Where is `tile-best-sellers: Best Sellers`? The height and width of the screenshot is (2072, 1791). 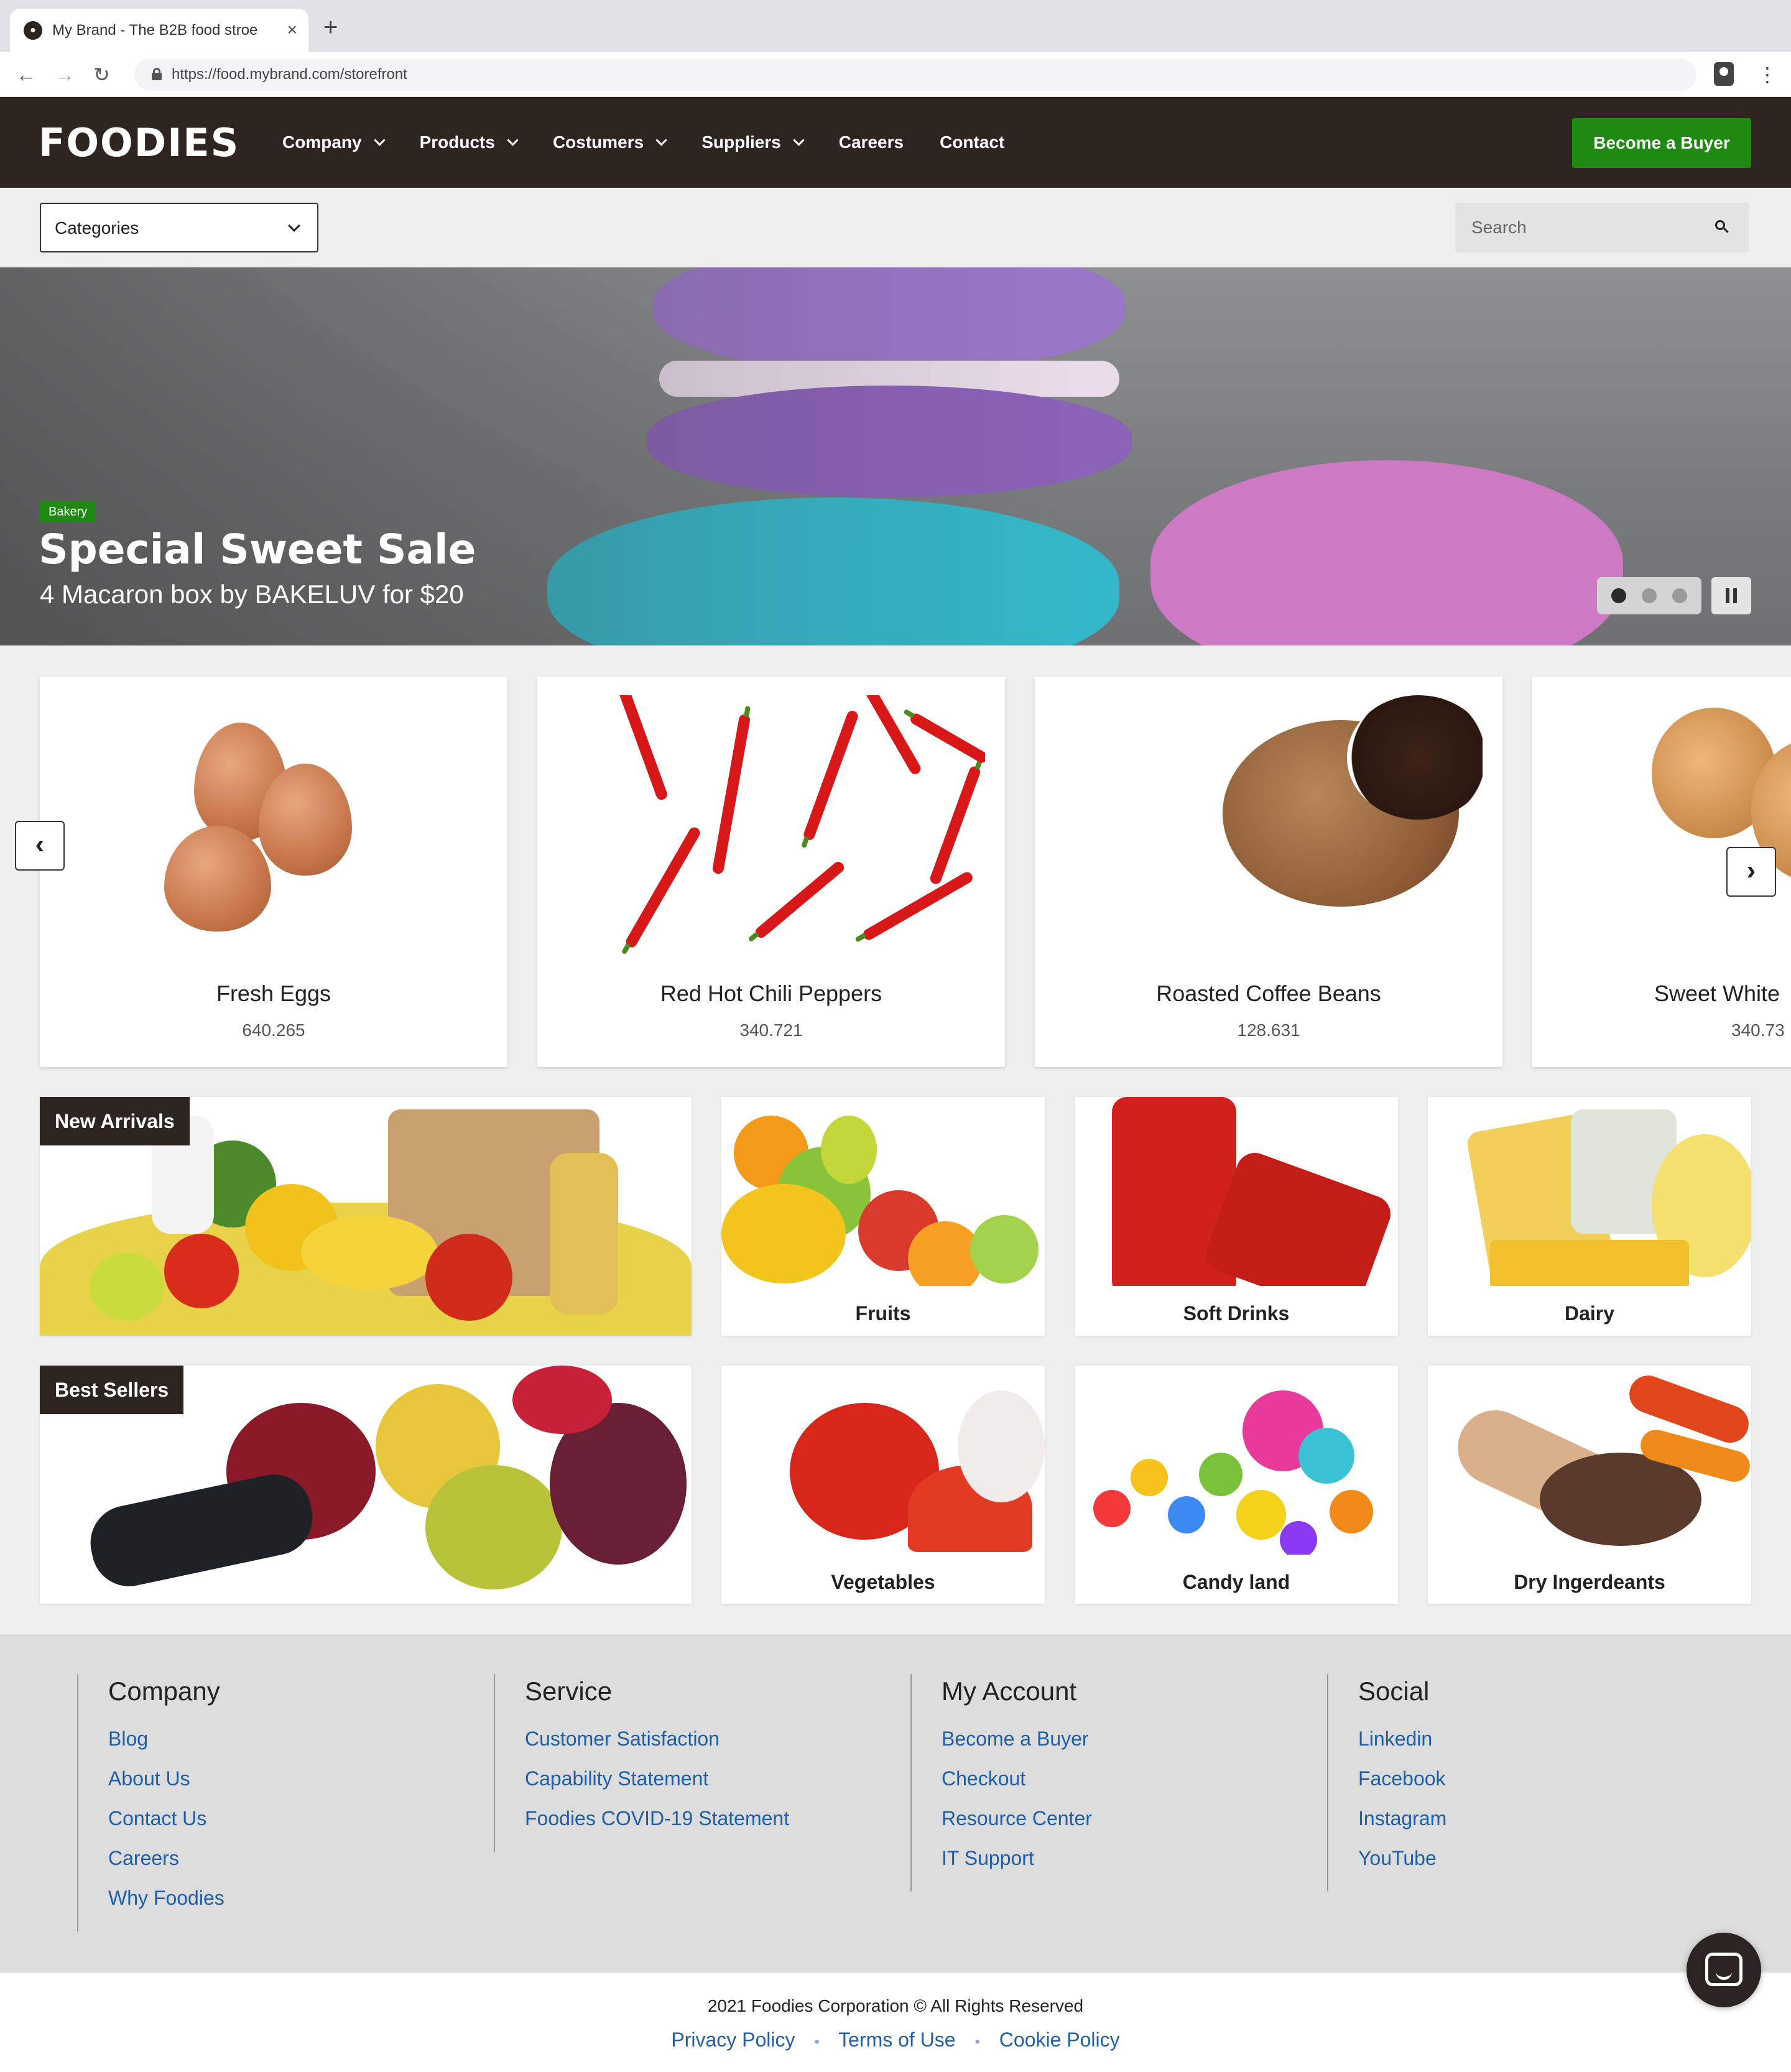
tile-best-sellers: Best Sellers is located at coordinates (366, 1485).